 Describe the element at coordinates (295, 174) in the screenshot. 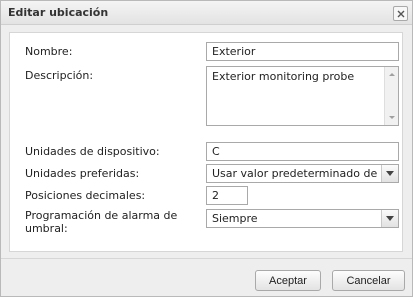

I see `preferred-units-value: Usar valor predeterminado del si` at that location.